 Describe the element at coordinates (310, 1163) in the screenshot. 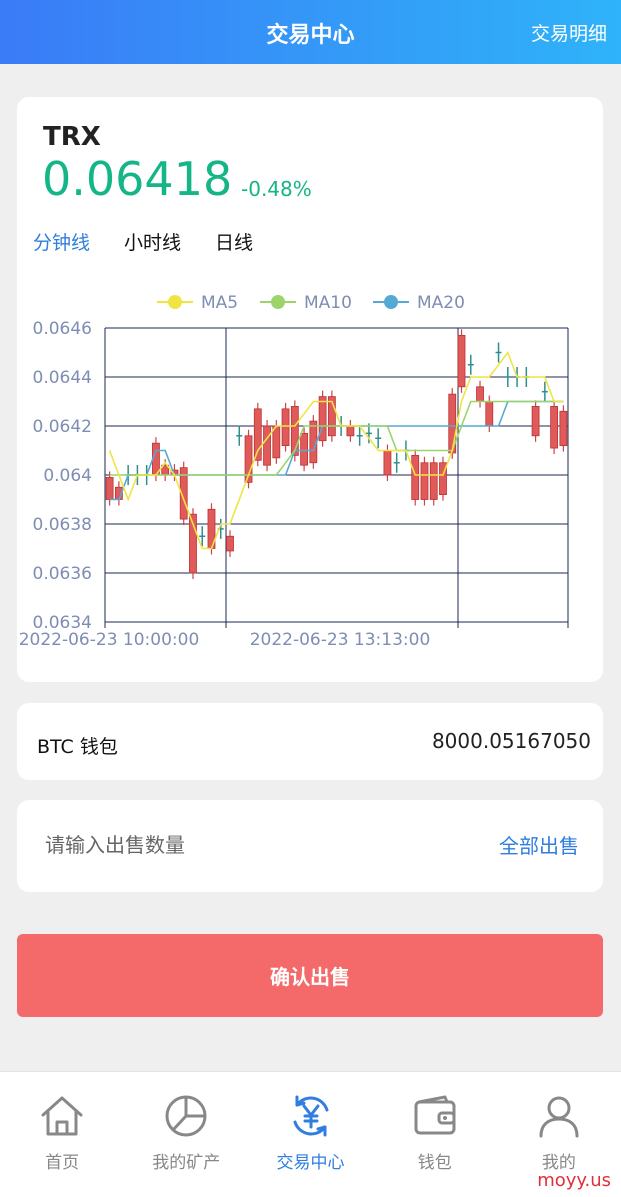

I see `nav-trade-center-label: 交易中心` at that location.